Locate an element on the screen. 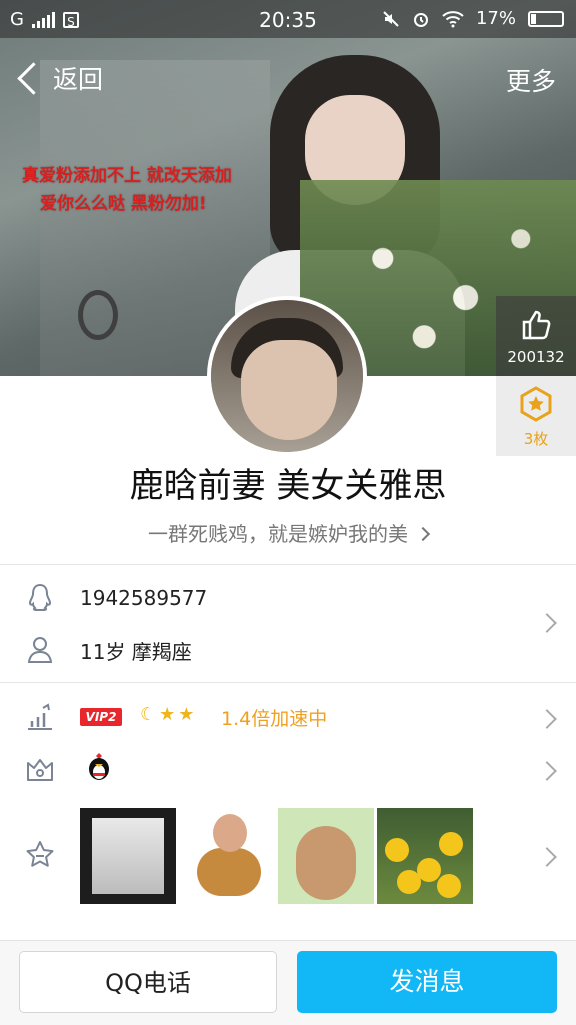 Image resolution: width=576 pixels, height=1025 pixels. thumbs-up-icon is located at coordinates (536, 325).